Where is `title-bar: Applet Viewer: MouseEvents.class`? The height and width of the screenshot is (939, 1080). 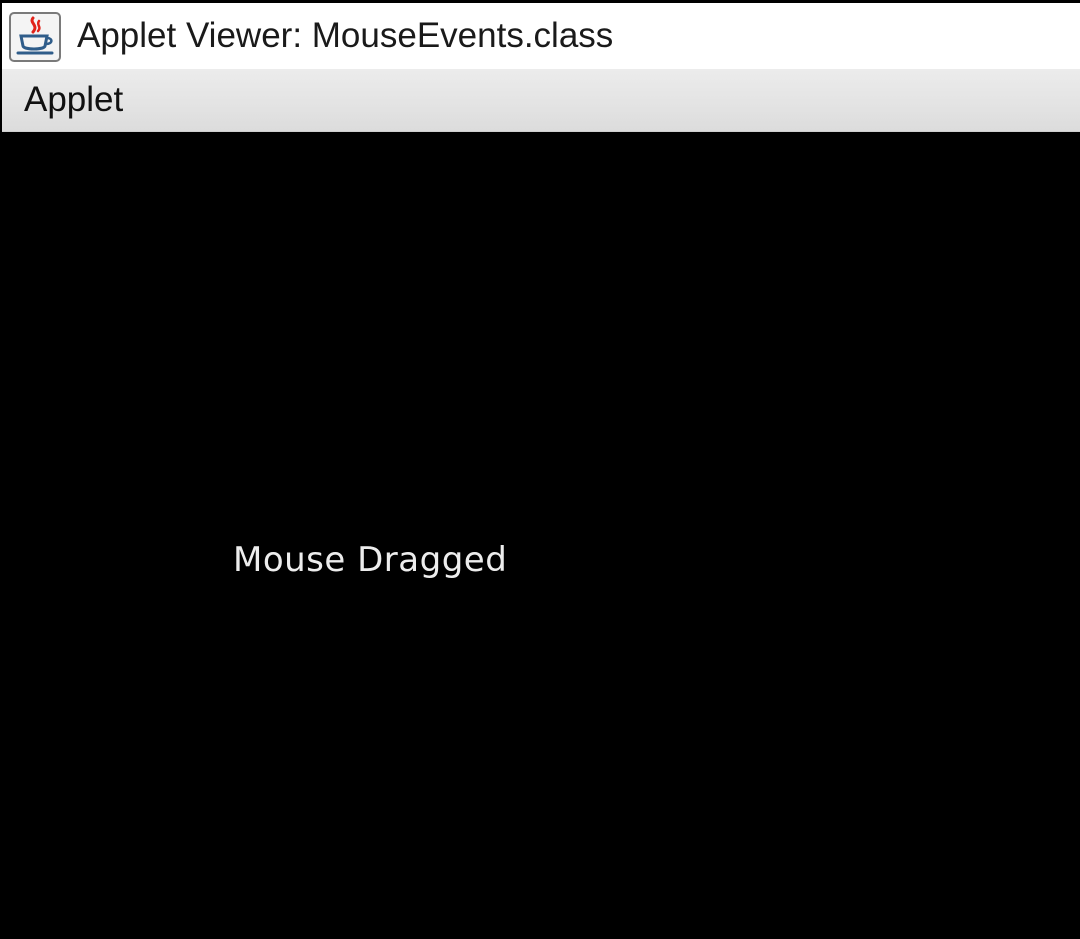
title-bar: Applet Viewer: MouseEvents.class is located at coordinates (541, 36).